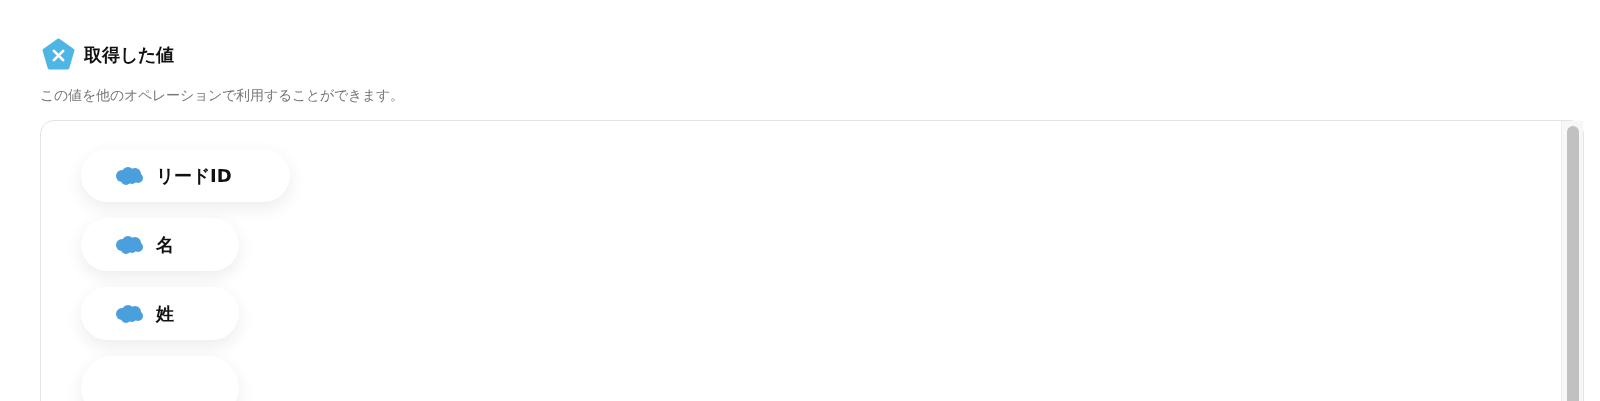 The image size is (1600, 401). I want to click on variable-icon, so click(58, 54).